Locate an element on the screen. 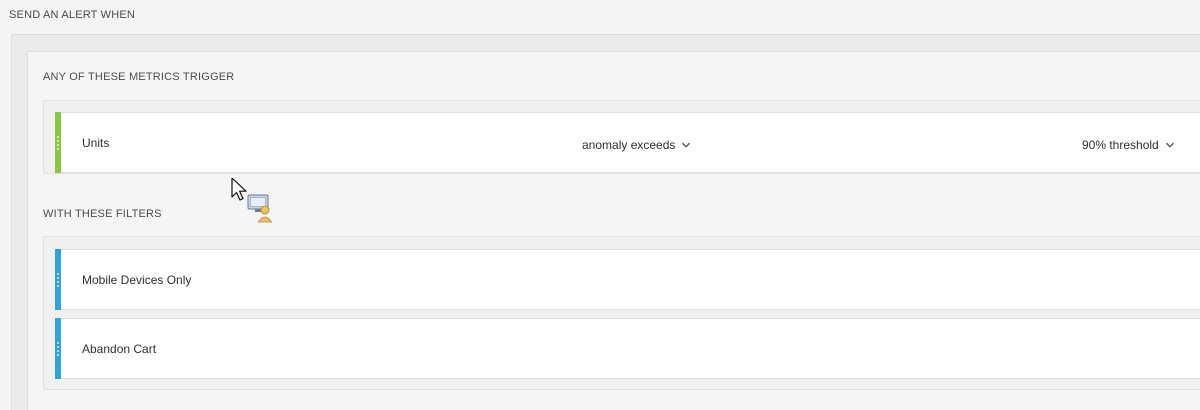  filter-row-mobile-devices-only: Mobile Devices Only is located at coordinates (627, 279).